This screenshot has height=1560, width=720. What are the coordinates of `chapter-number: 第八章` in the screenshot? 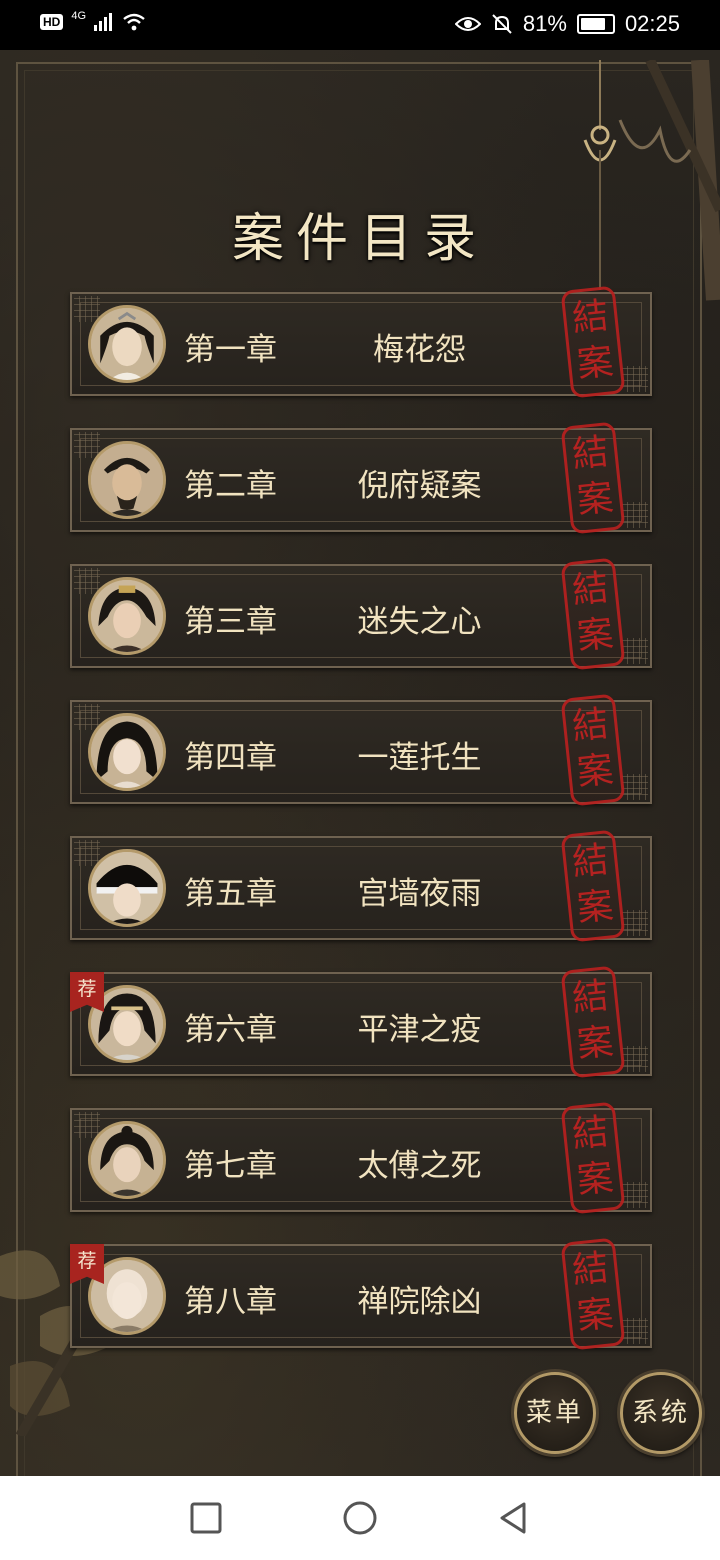 It's located at (230, 1302).